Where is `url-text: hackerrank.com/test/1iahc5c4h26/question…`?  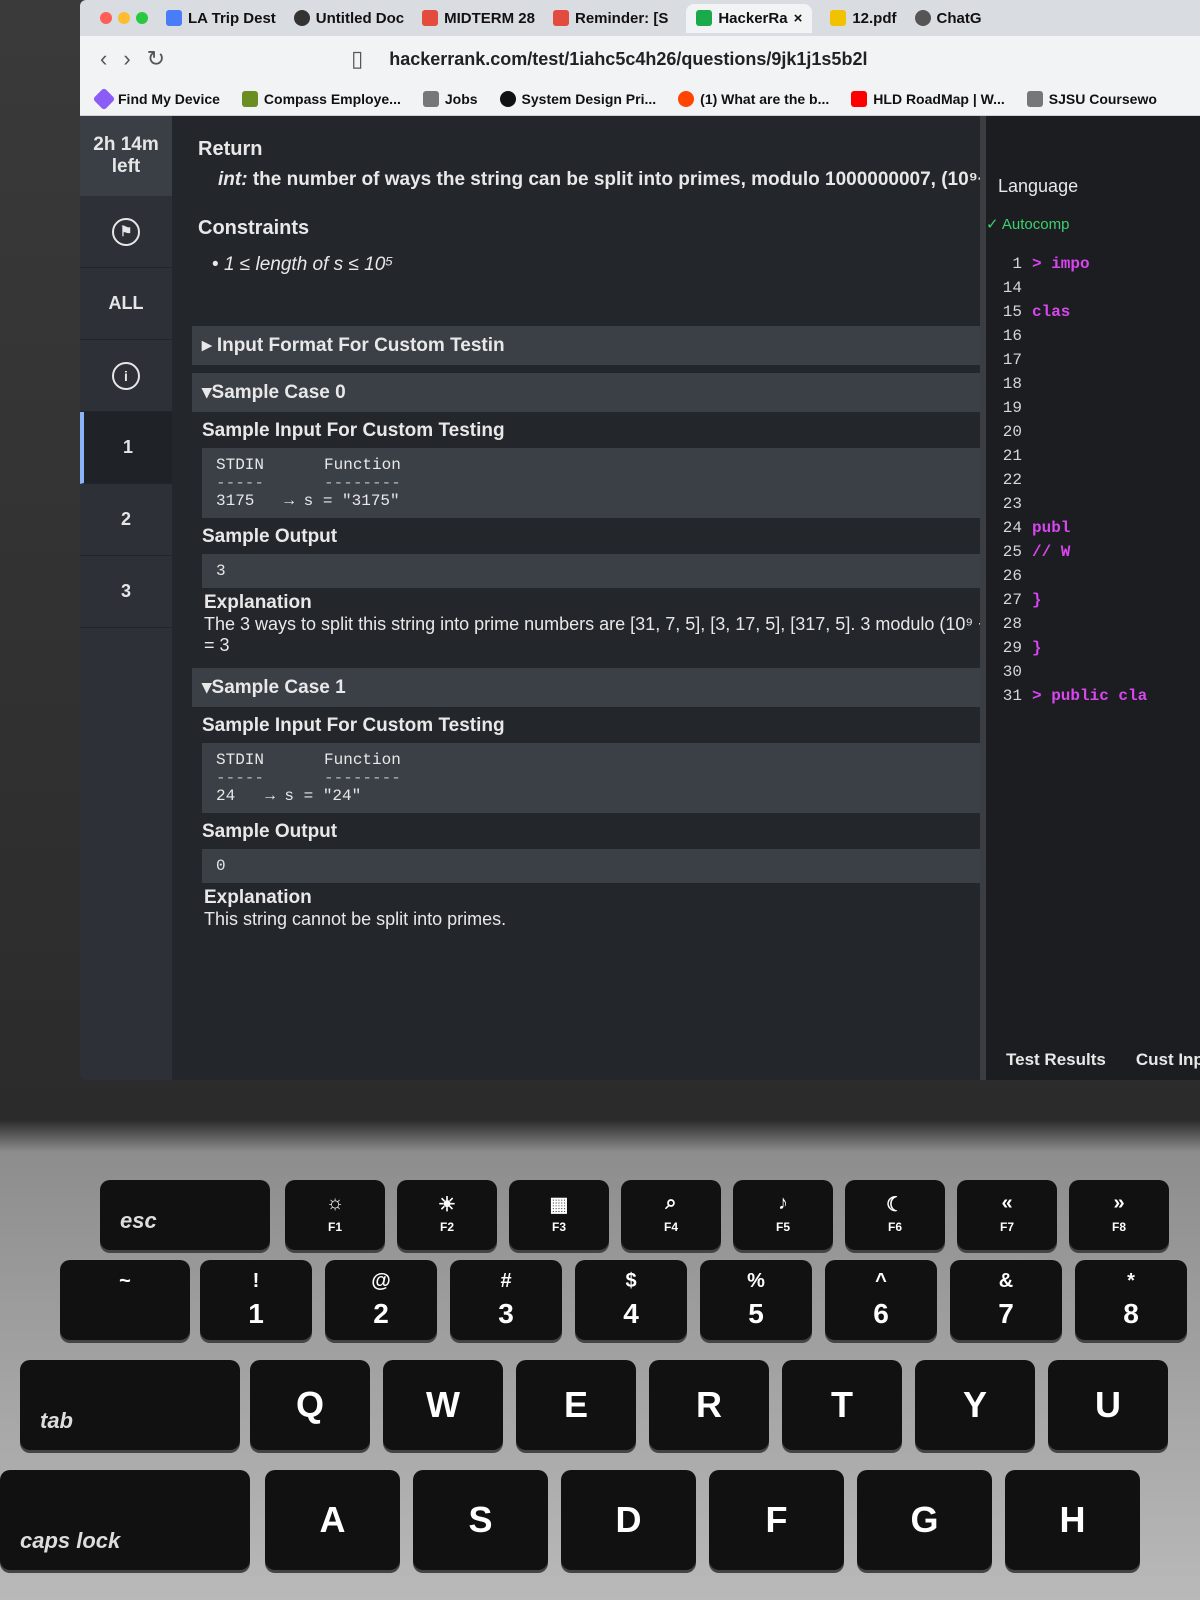 url-text: hackerrank.com/test/1iahc5c4h26/question… is located at coordinates (628, 59).